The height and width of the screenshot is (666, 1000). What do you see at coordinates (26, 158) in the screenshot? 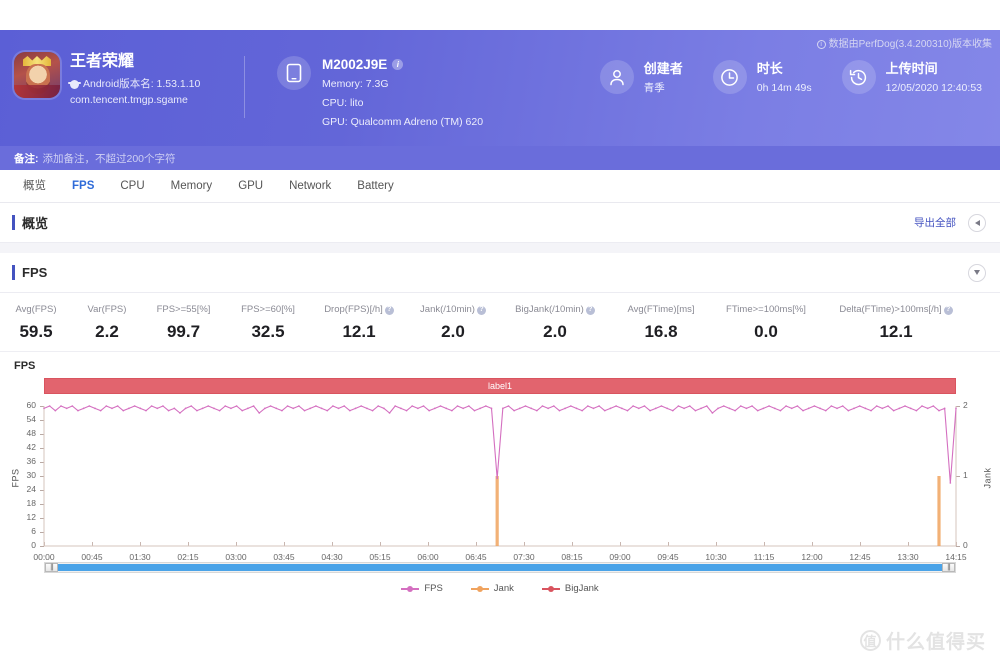
I see `note-label: 备注:` at bounding box center [26, 158].